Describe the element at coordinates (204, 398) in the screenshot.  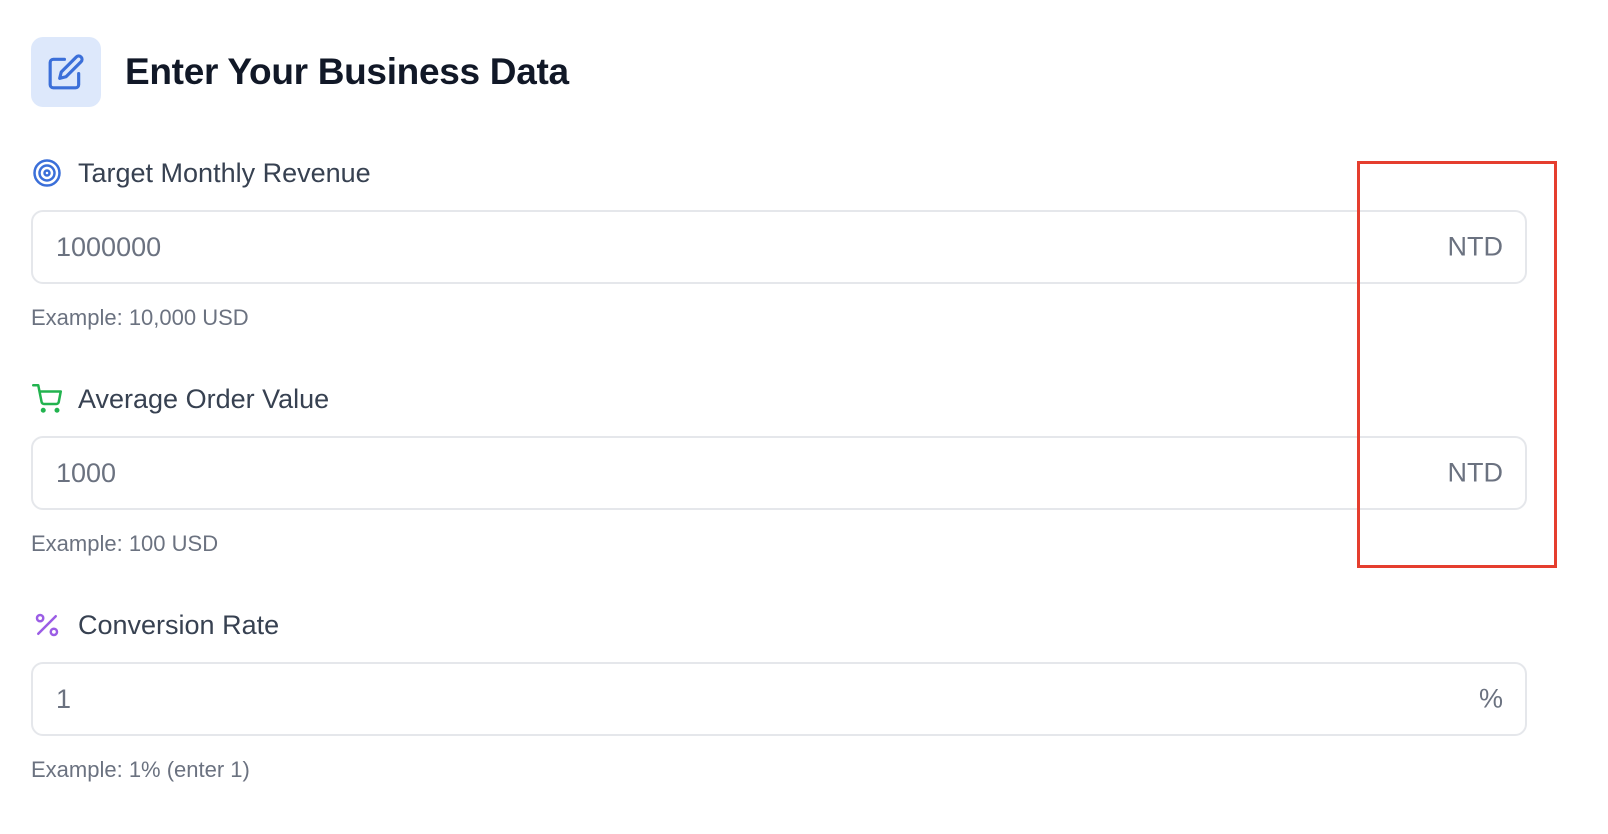
I see `average-order-value-label: Average Order Value` at that location.